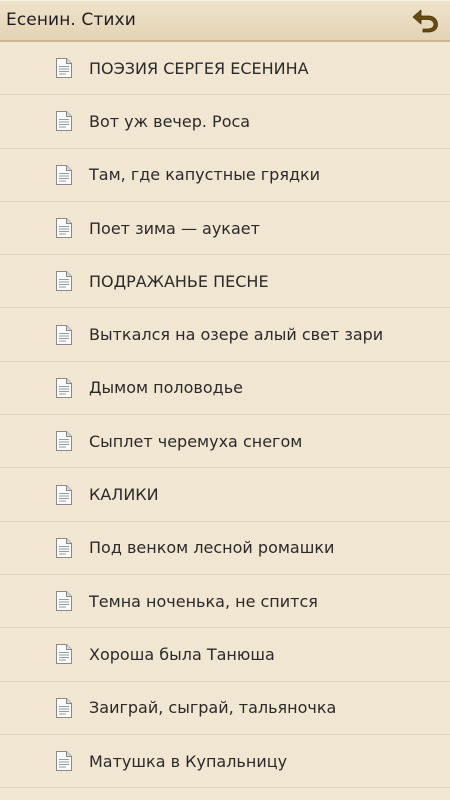 This screenshot has width=450, height=800. I want to click on list-item-label: Дымом половодье, so click(166, 388).